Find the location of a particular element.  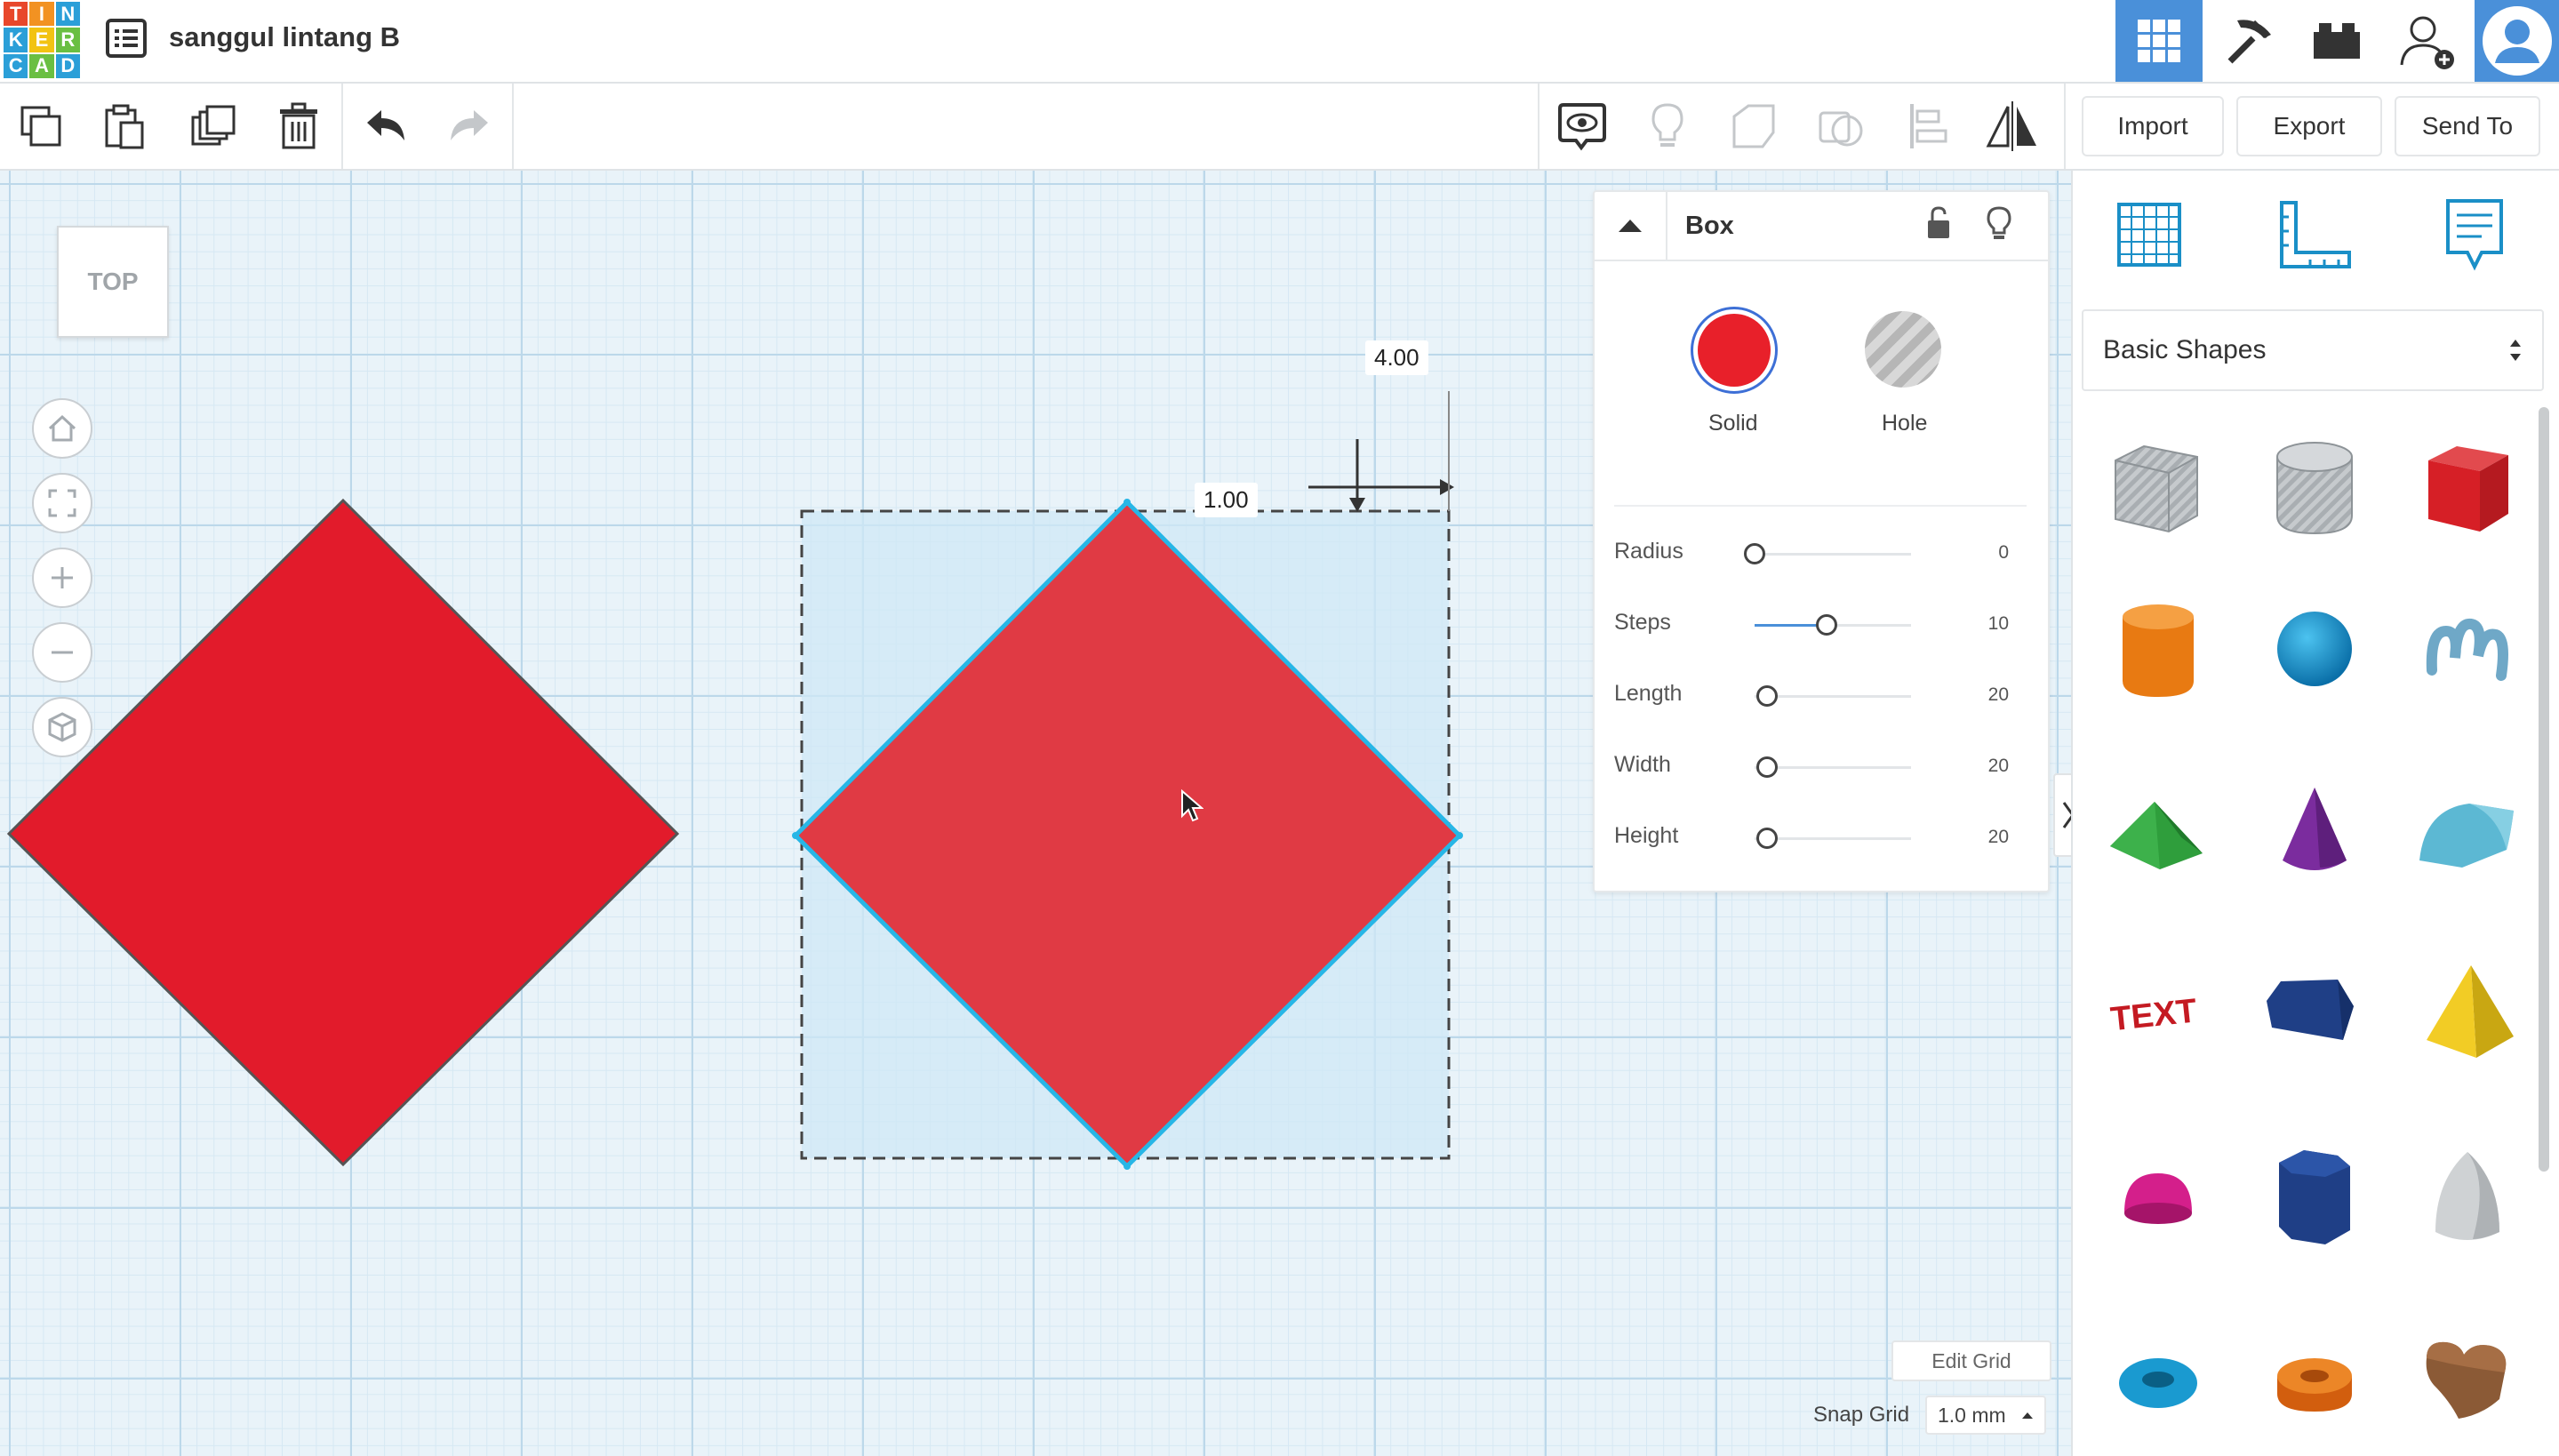

slider-knob-radius is located at coordinates (1754, 553).